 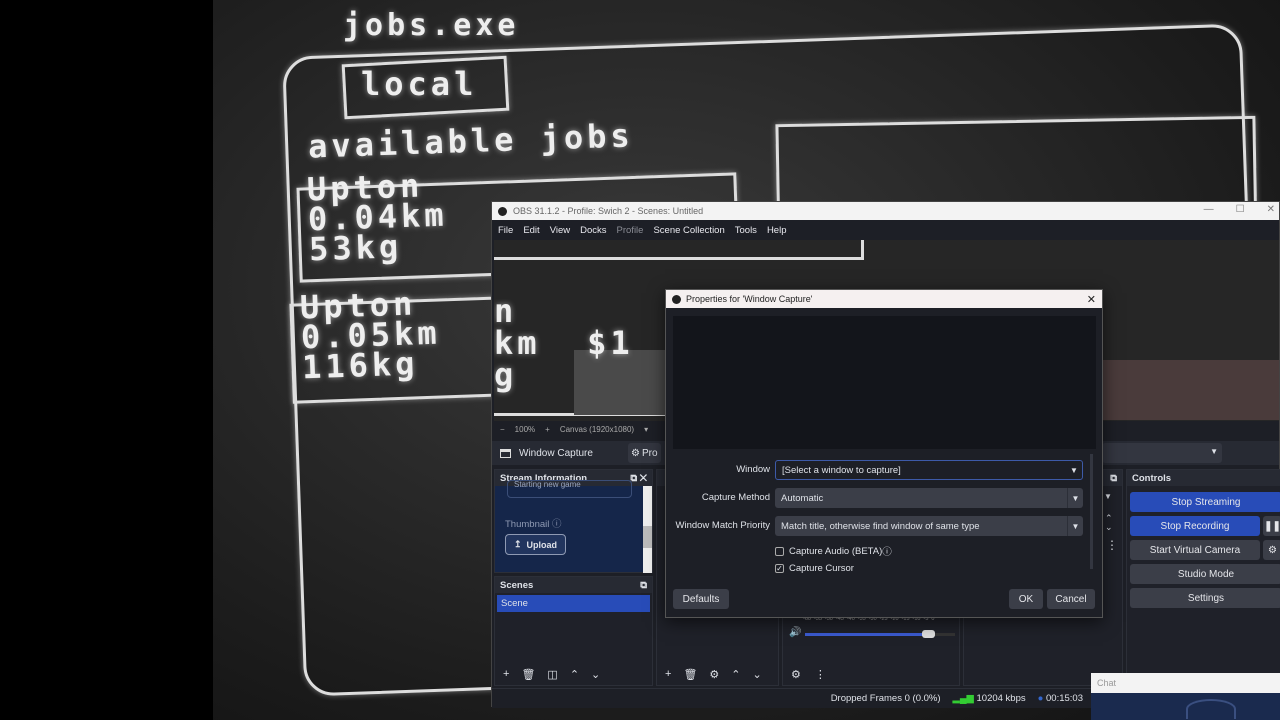 What do you see at coordinates (929, 498) in the screenshot?
I see `capture-method-select: Automatic ▼` at bounding box center [929, 498].